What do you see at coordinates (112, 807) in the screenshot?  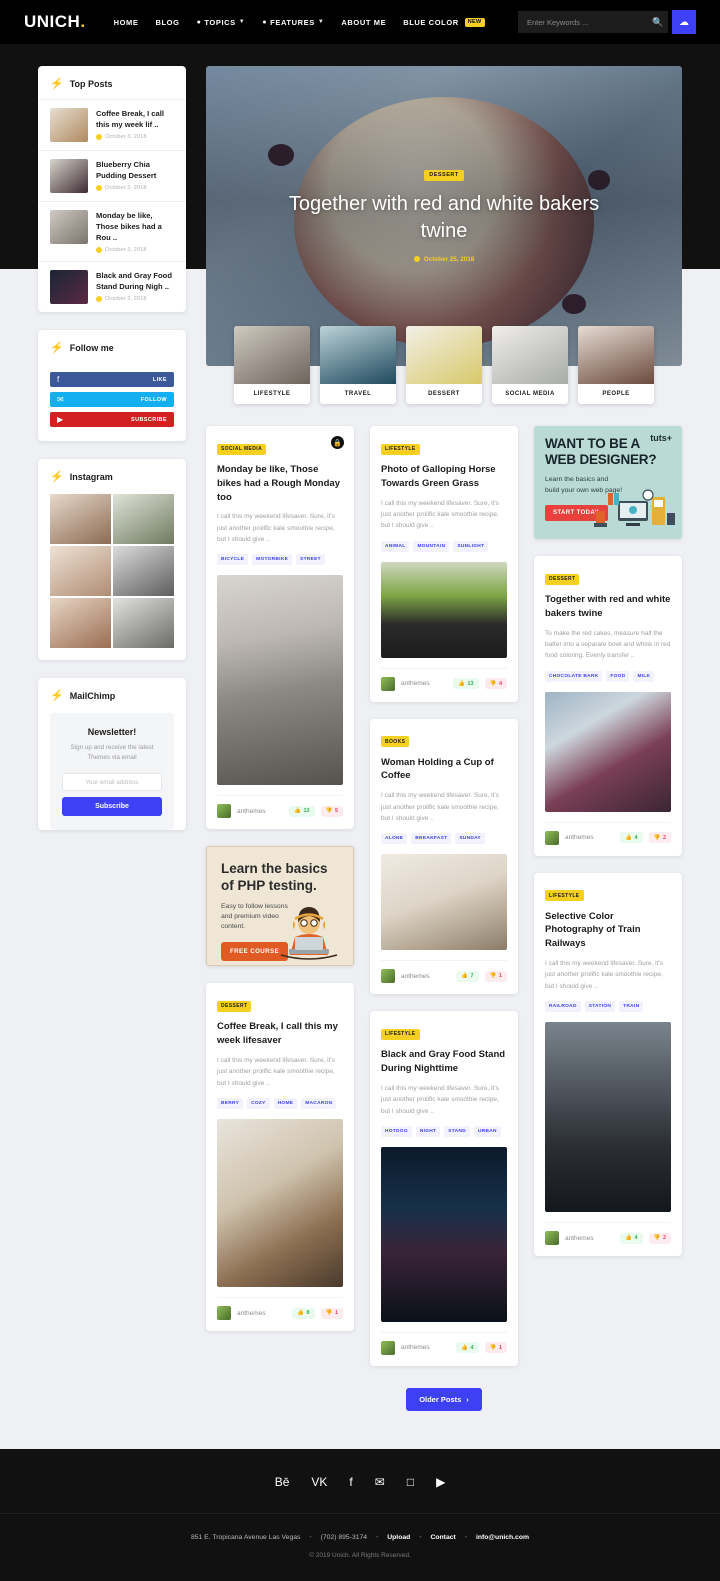 I see `newsletter-subscribe-button: Subscribe` at bounding box center [112, 807].